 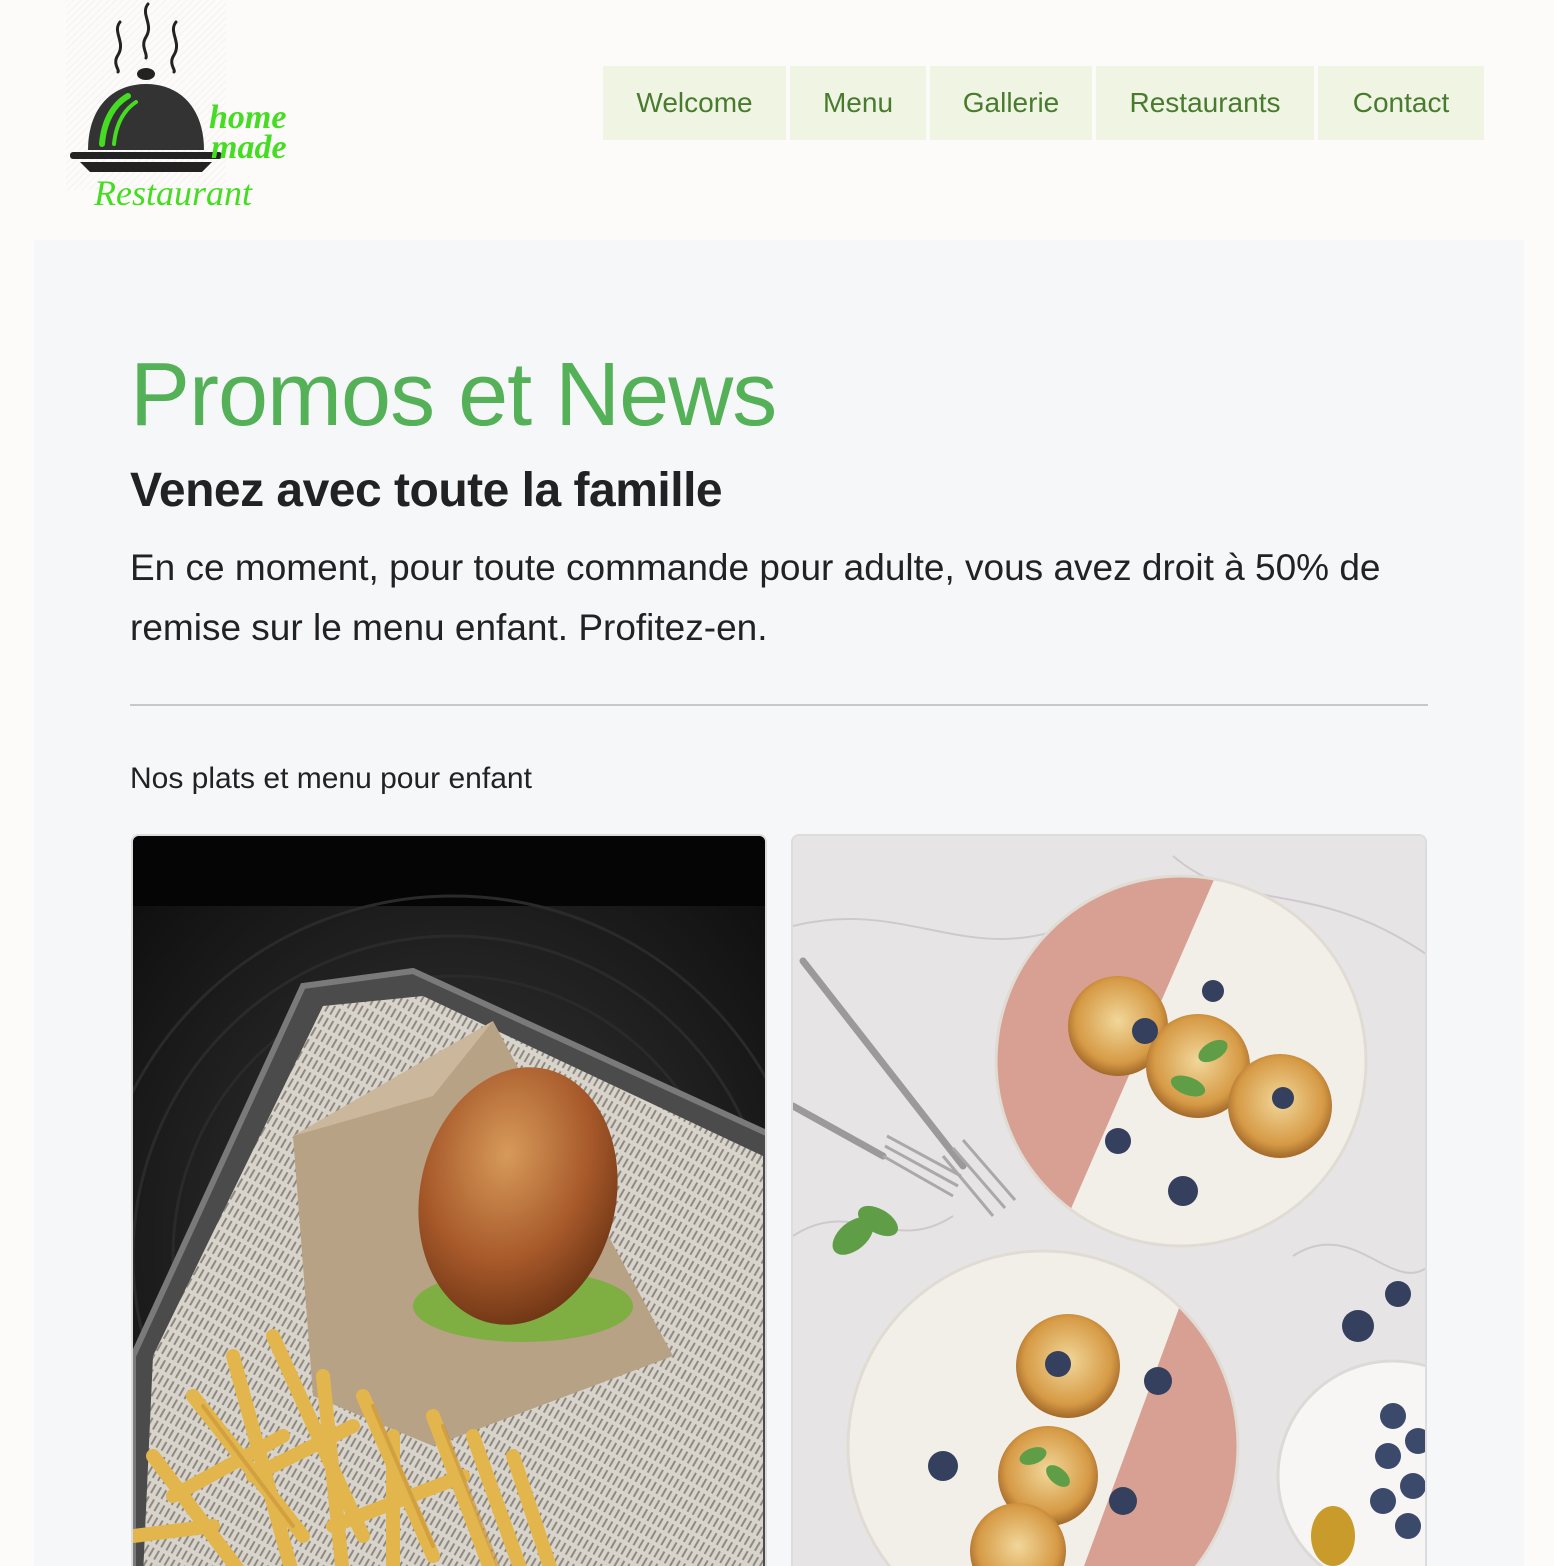 What do you see at coordinates (1205, 103) in the screenshot?
I see `nav-item-restaurants: Restaurants` at bounding box center [1205, 103].